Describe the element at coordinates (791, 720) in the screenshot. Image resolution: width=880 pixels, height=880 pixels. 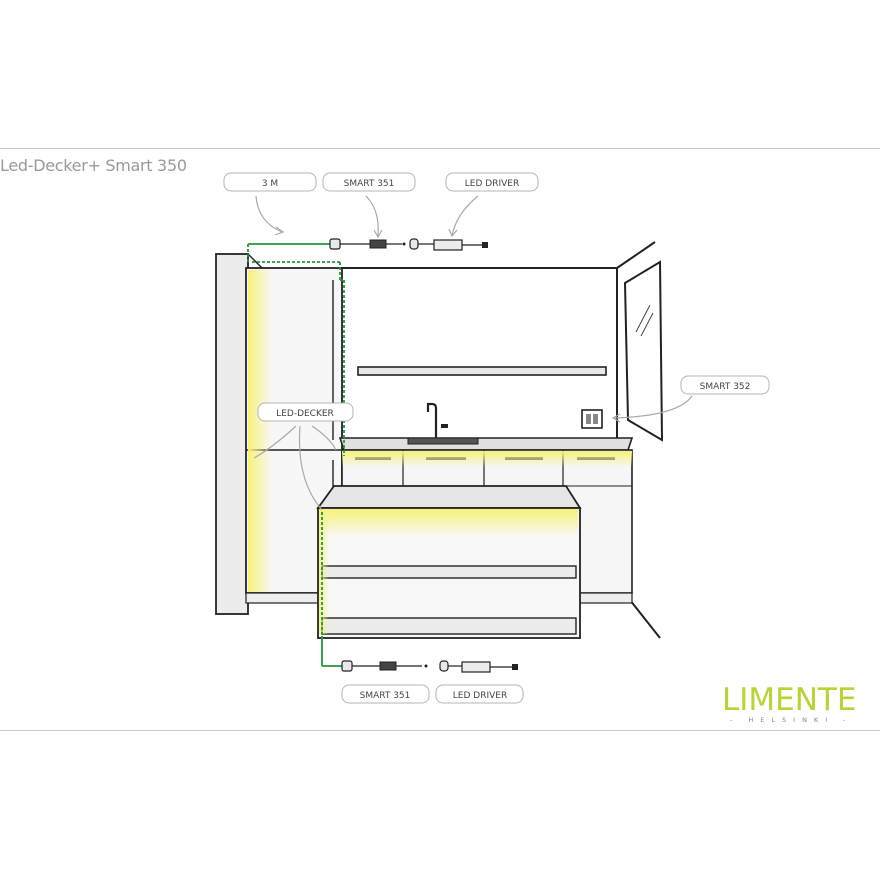
I see `logo-subtitle: - HELSINKI -` at that location.